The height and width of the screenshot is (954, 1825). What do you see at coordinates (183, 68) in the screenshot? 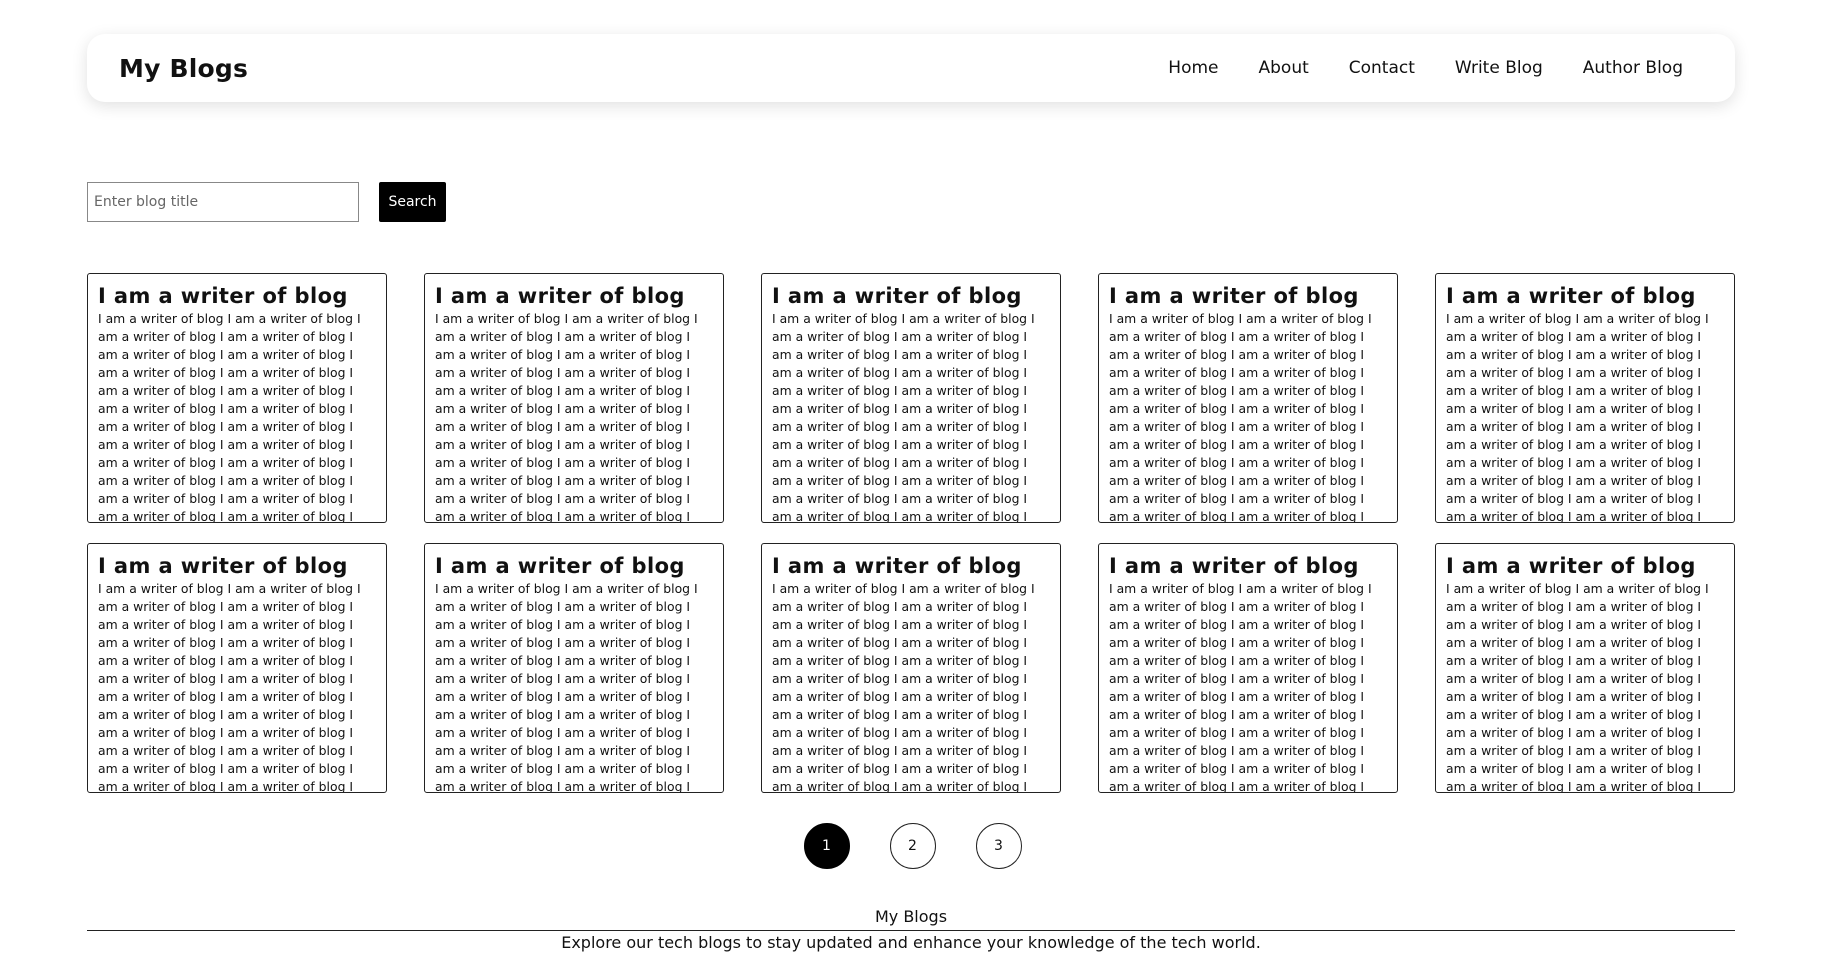
I see `brand-logo: My Blogs` at bounding box center [183, 68].